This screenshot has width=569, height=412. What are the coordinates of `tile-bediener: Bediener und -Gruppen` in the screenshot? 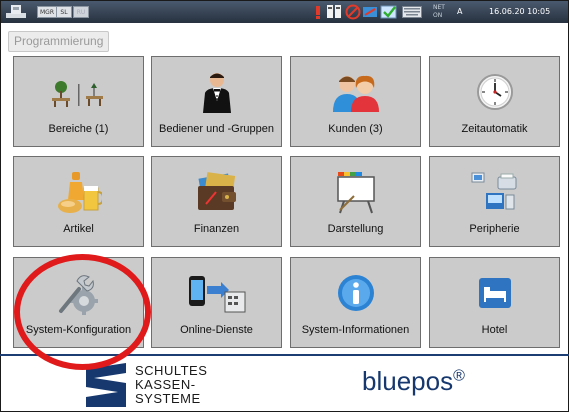 It's located at (216, 101).